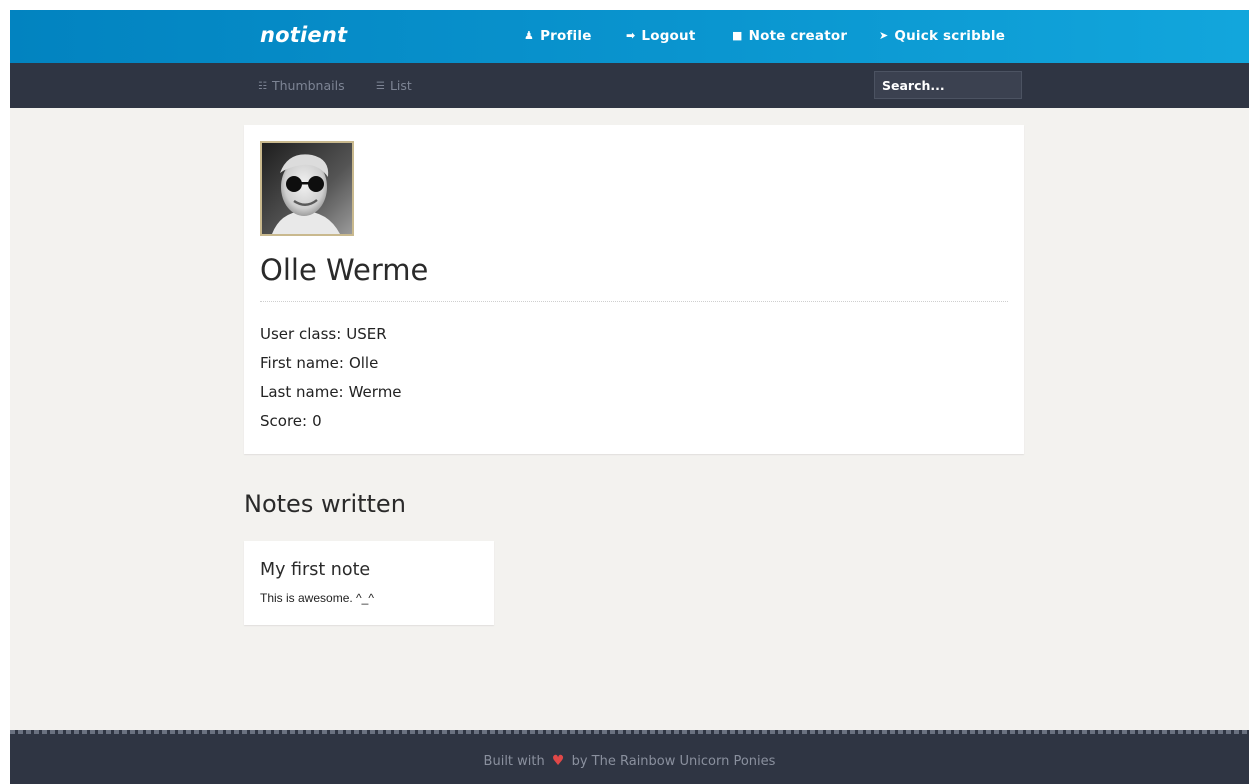 The image size is (1249, 784). I want to click on footer-suffix: by The Rainbow Unicorn Ponies, so click(673, 761).